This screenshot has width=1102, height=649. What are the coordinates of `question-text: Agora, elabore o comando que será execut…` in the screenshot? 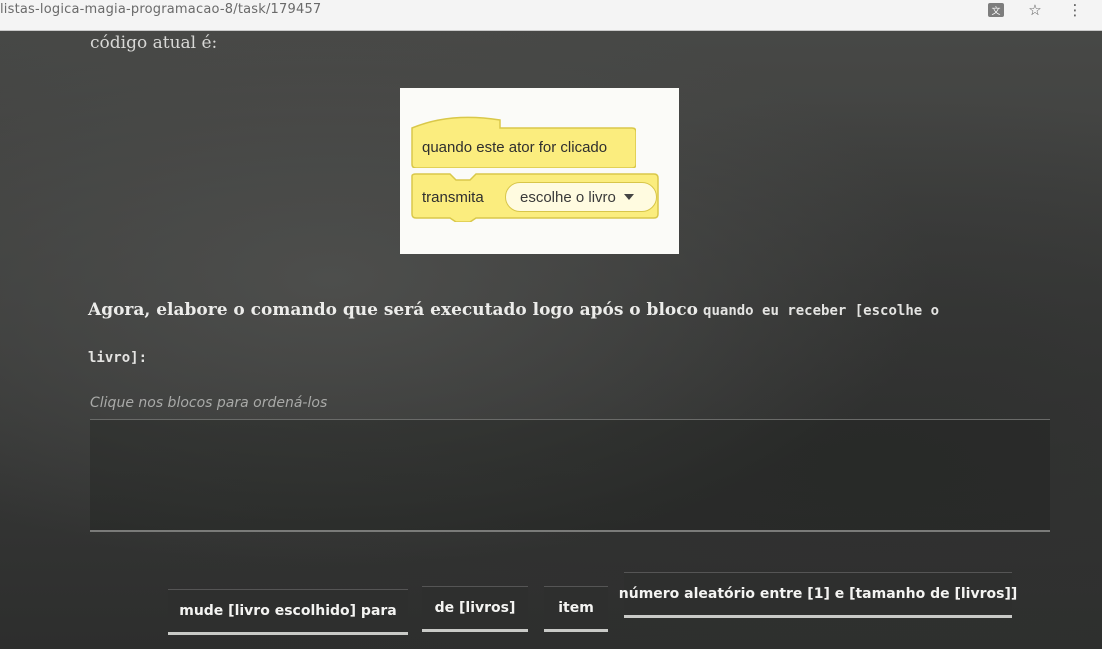 It's located at (538, 334).